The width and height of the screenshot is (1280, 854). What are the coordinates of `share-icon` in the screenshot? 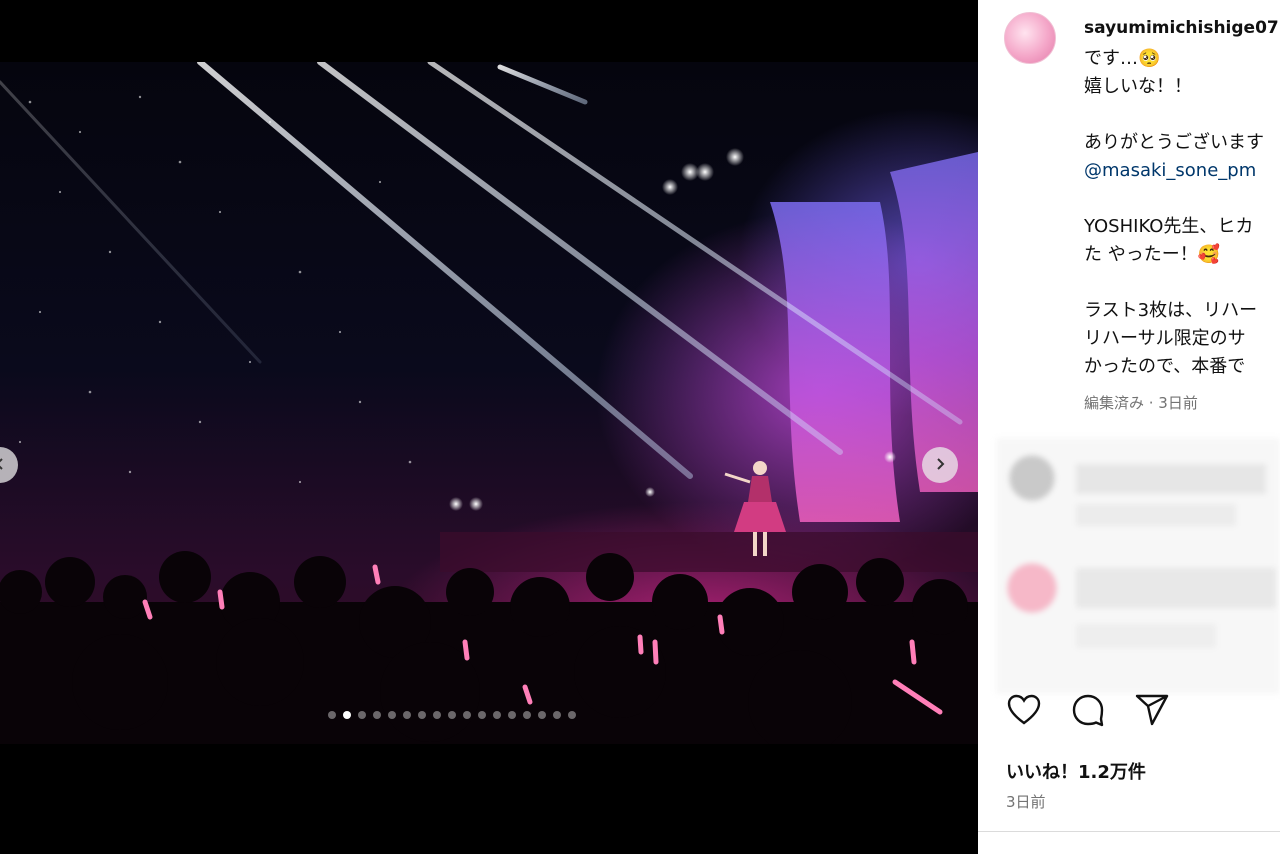 It's located at (1152, 712).